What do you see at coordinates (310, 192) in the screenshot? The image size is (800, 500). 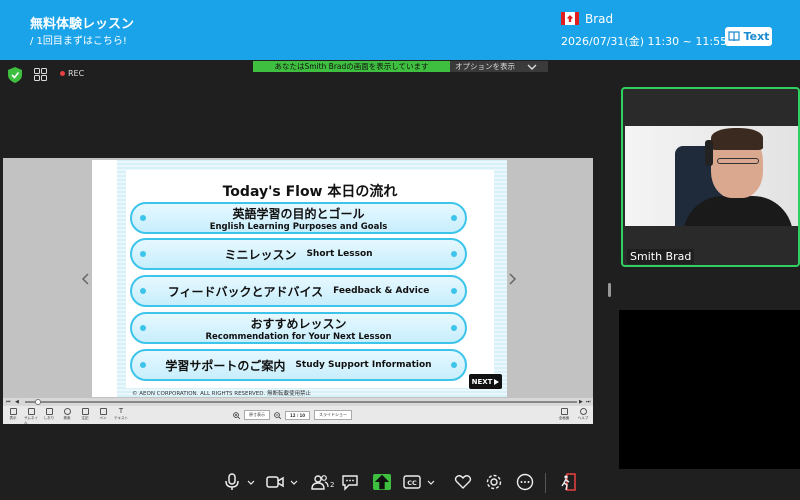 I see `slide-title: Today's Flow 本日の流れ` at bounding box center [310, 192].